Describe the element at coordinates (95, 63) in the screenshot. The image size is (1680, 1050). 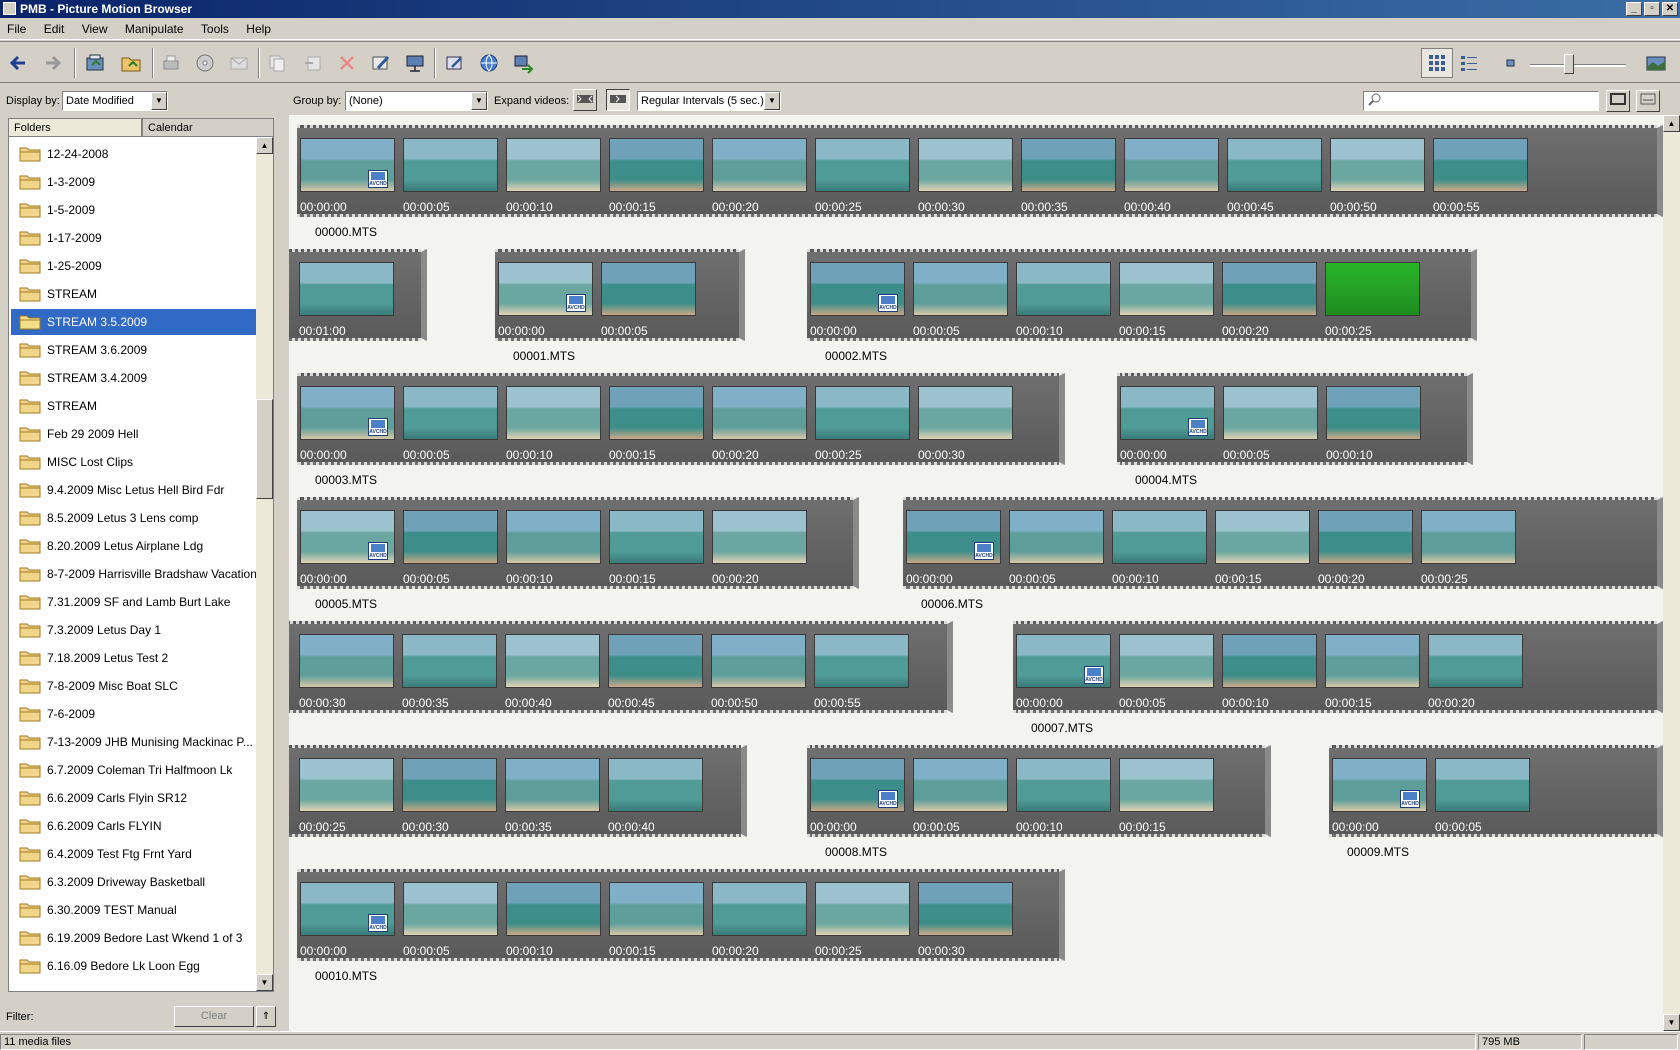
I see `import-media-icon` at that location.